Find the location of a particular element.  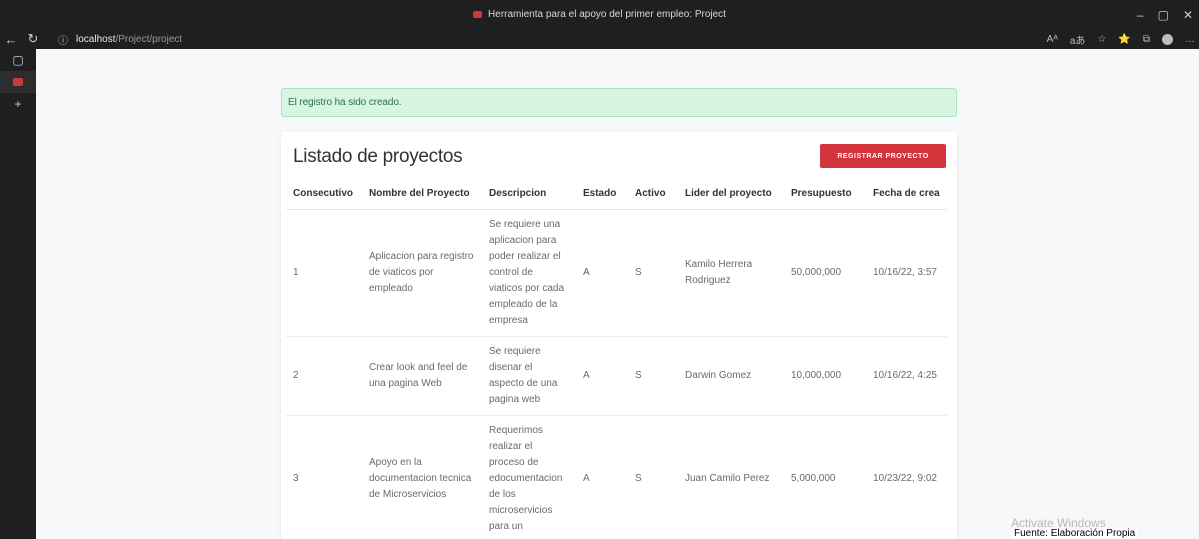

new-tab-button: + is located at coordinates (18, 104).